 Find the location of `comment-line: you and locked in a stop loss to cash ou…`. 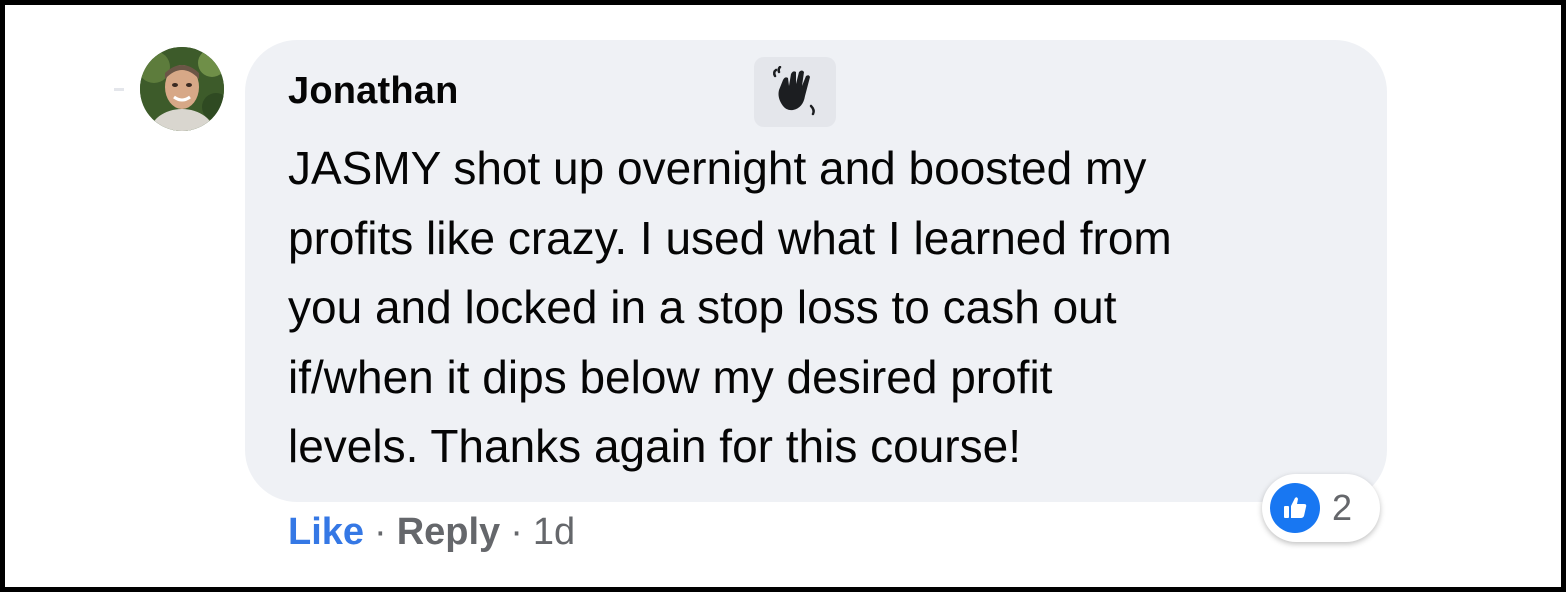

comment-line: you and locked in a stop loss to cash ou… is located at coordinates (702, 307).